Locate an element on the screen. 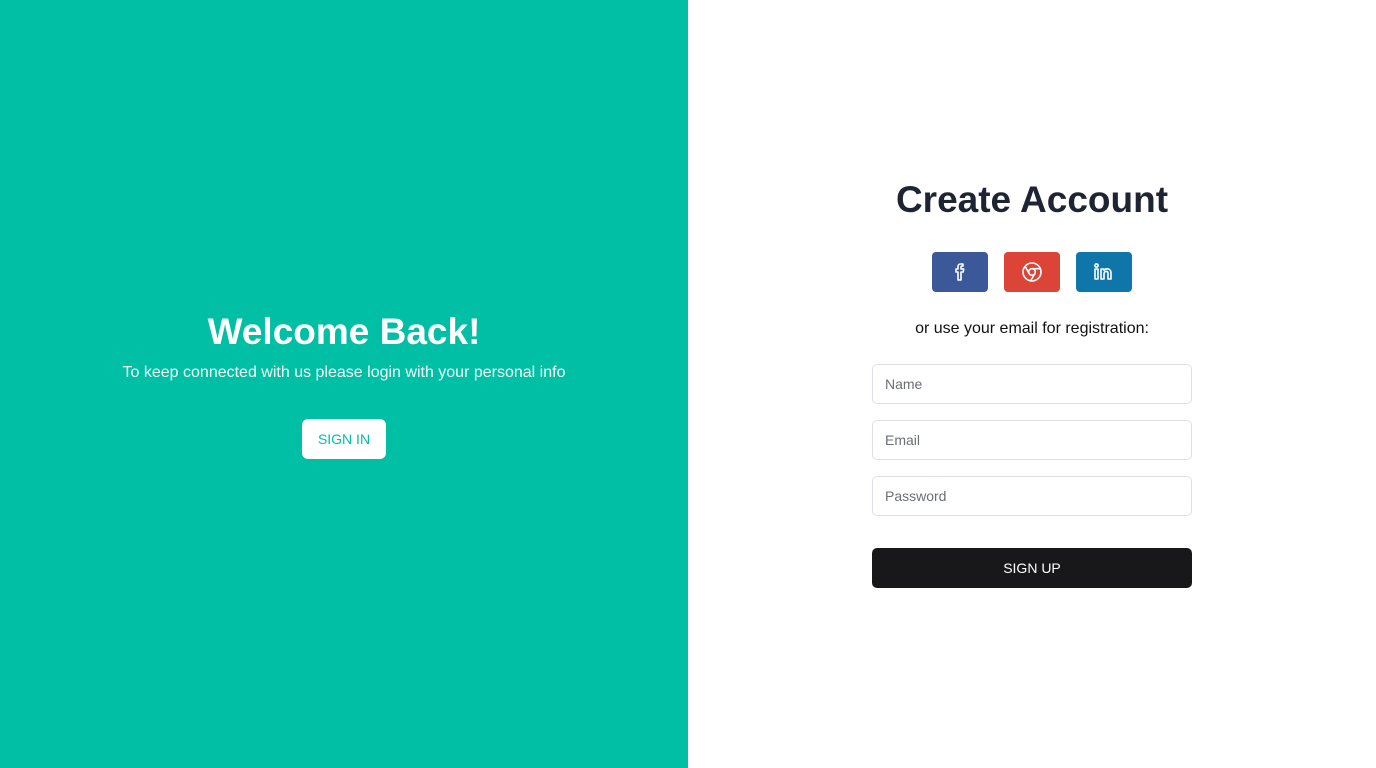 The image size is (1376, 768). welcome-title: Welcome Back! is located at coordinates (344, 331).